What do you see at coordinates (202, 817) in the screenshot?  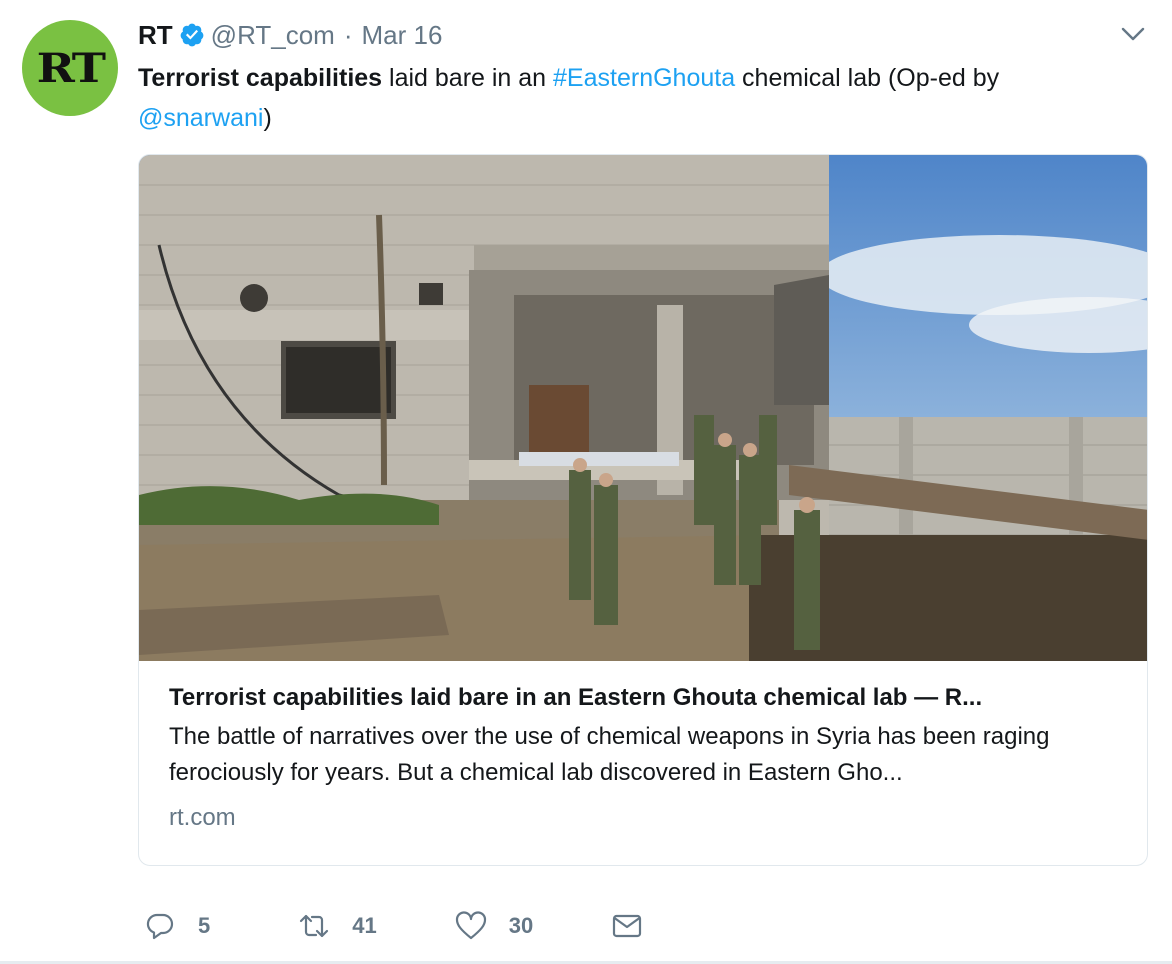 I see `card-domain: rt.com` at bounding box center [202, 817].